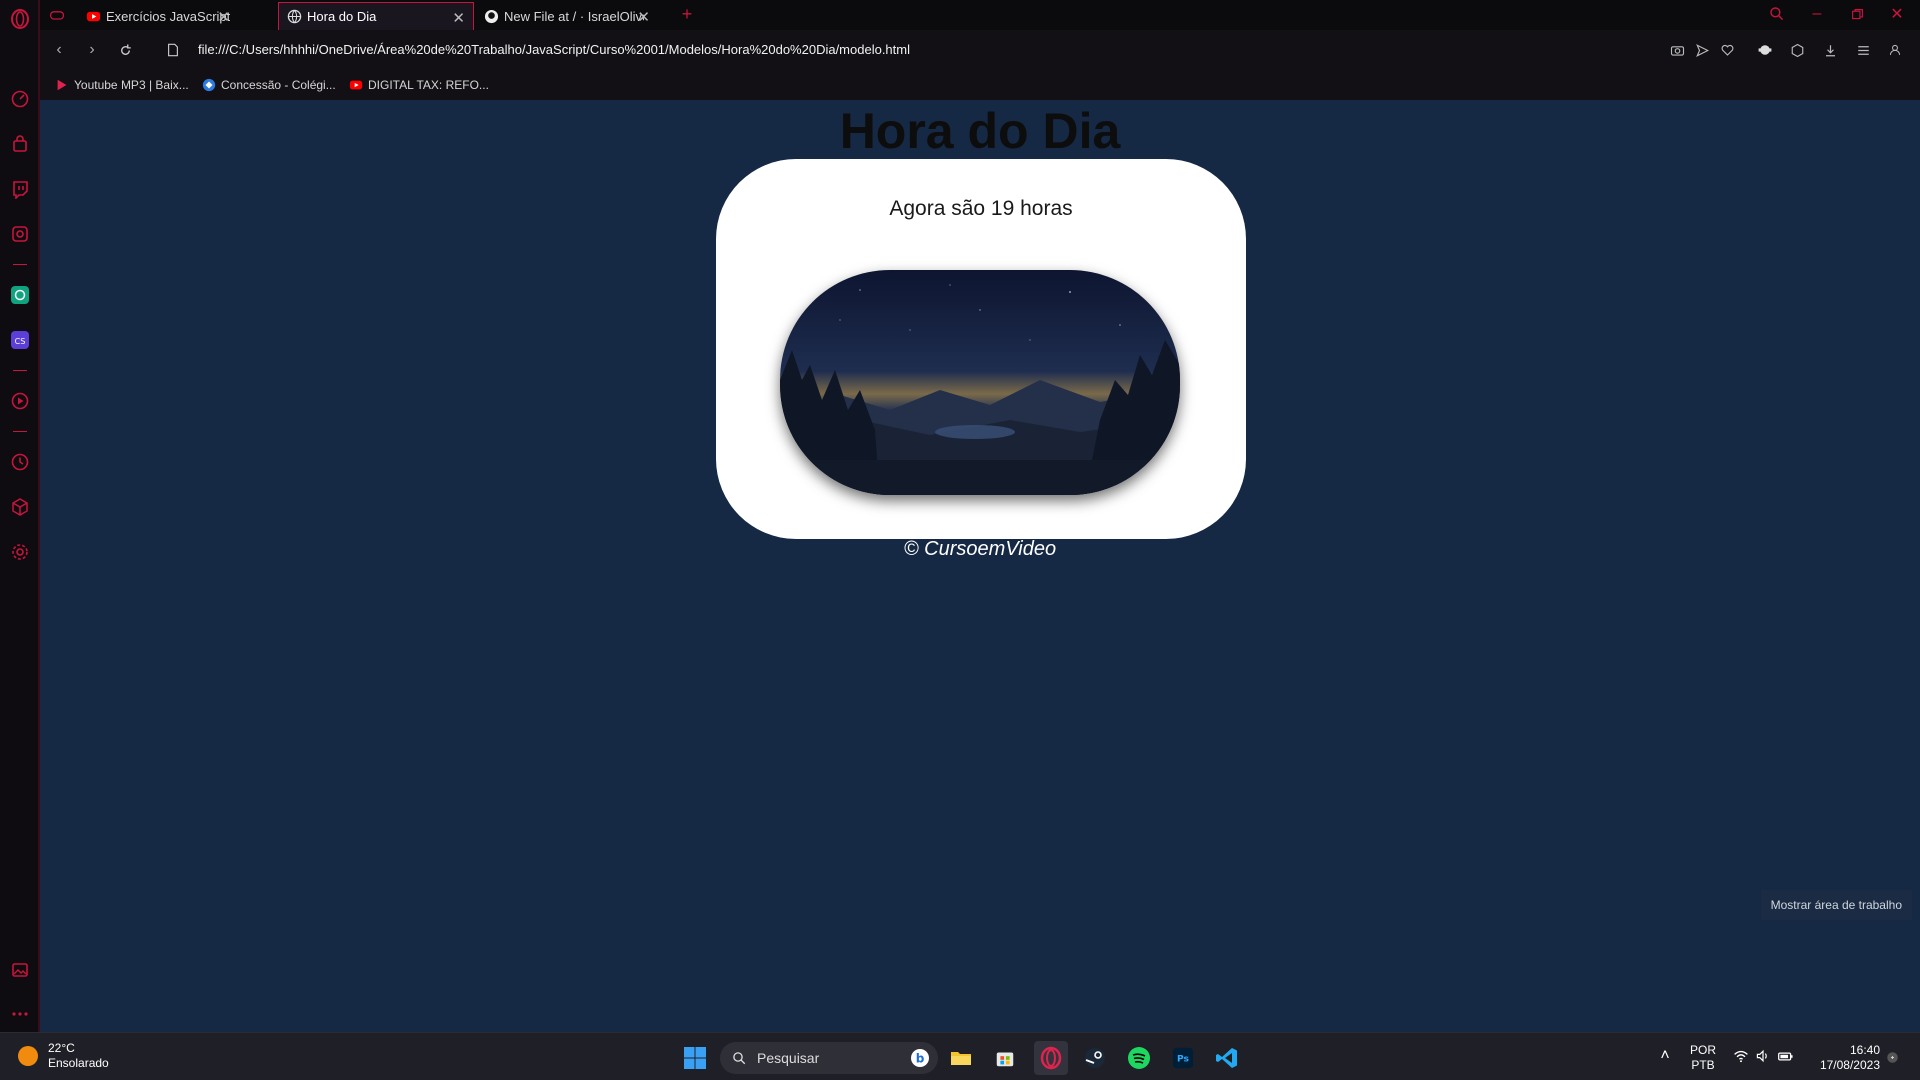 The width and height of the screenshot is (1920, 1080). Describe the element at coordinates (20, 295) in the screenshot. I see `chatgpt-icon` at that location.